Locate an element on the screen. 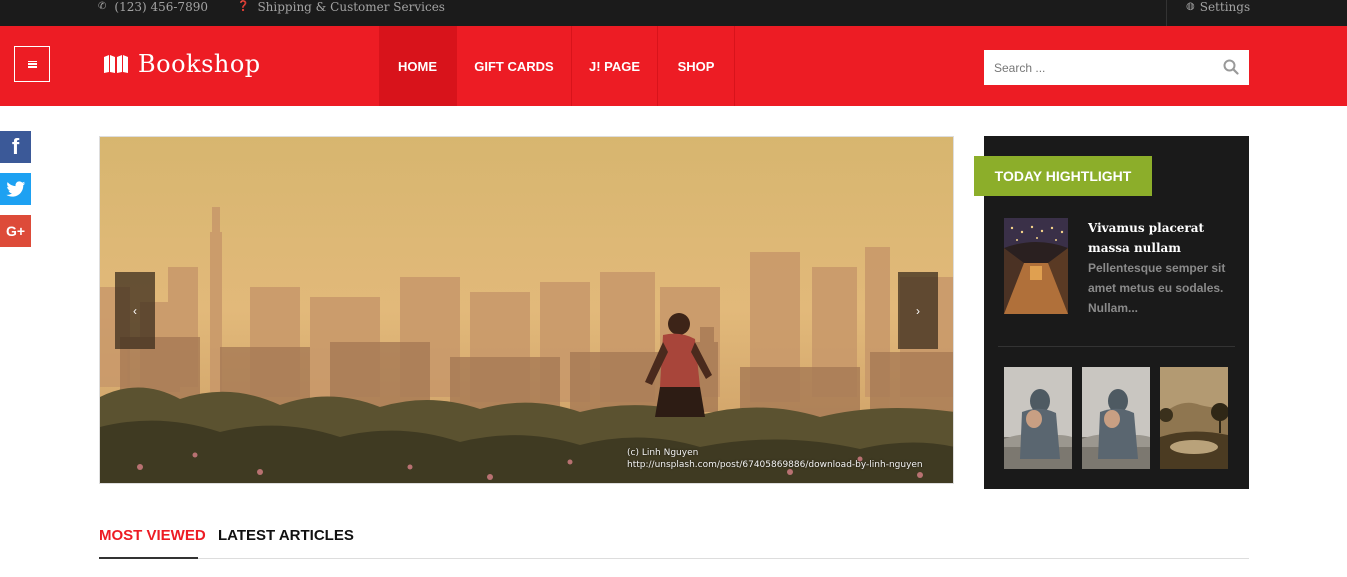 This screenshot has width=1347, height=577. question-circle-icon: ❓ is located at coordinates (243, 6).